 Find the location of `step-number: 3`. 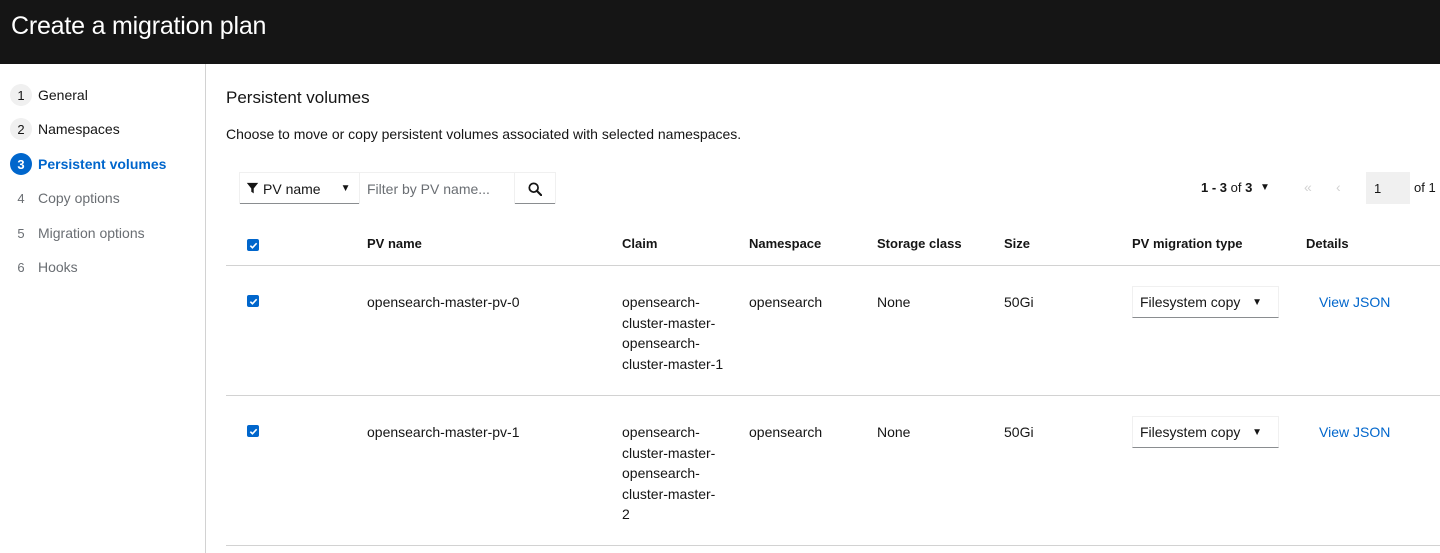

step-number: 3 is located at coordinates (21, 164).